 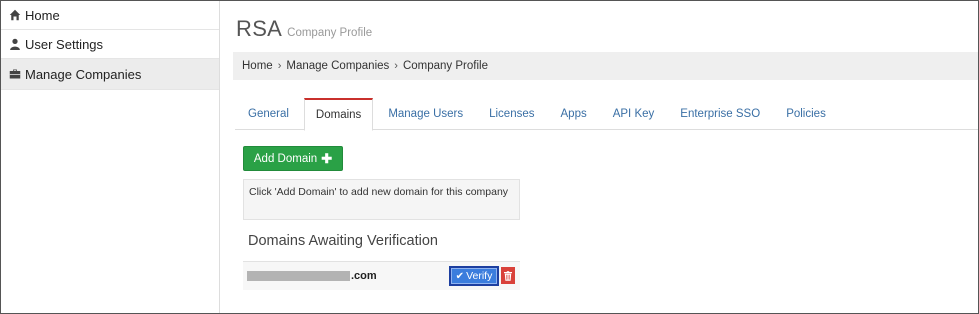 What do you see at coordinates (14, 15) in the screenshot?
I see `home-icon` at bounding box center [14, 15].